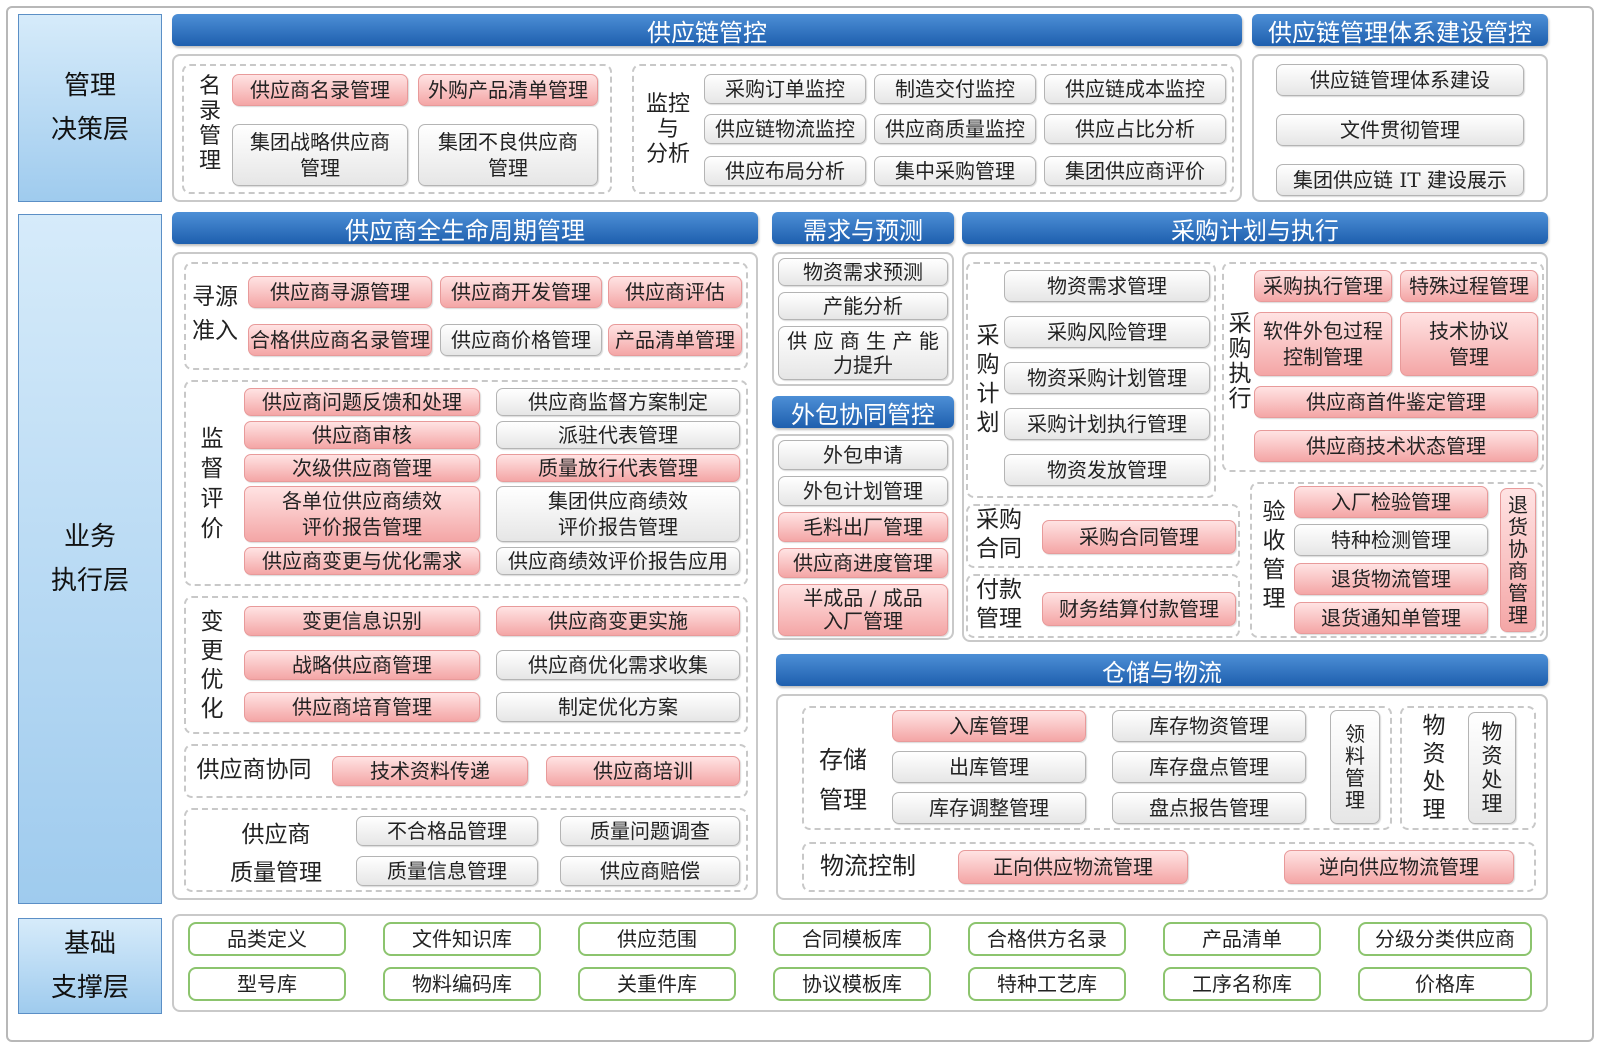 This screenshot has height=1048, width=1600. What do you see at coordinates (1047, 939) in the screenshot?
I see `foundation-item: 合格供方名录` at bounding box center [1047, 939].